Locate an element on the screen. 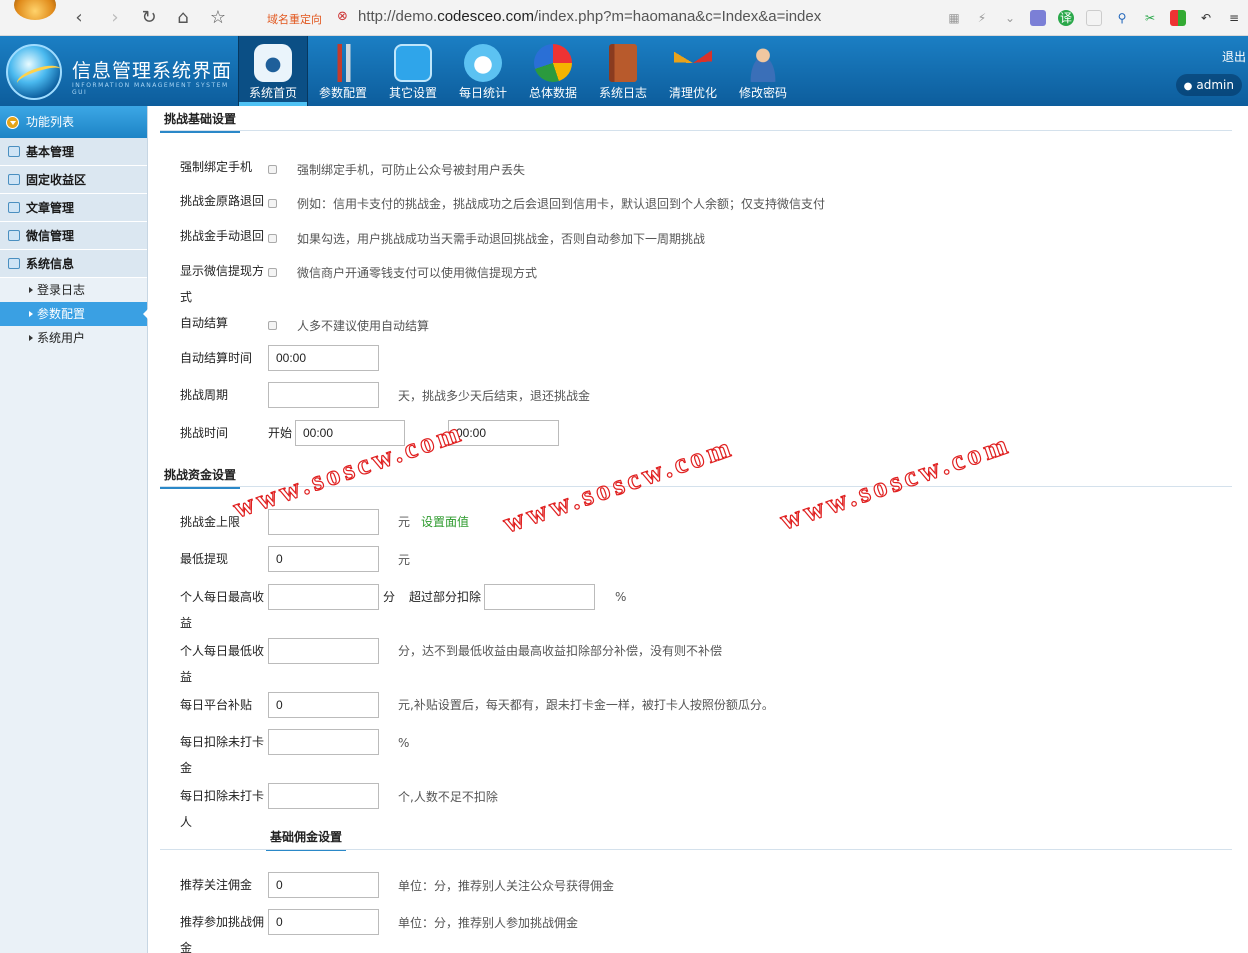 This screenshot has width=1248, height=953. manual-refund-hint: 如果勾选，用户挑战成功当天需手动退回挑战金，否则自动参加下一周期挑战 is located at coordinates (501, 239).